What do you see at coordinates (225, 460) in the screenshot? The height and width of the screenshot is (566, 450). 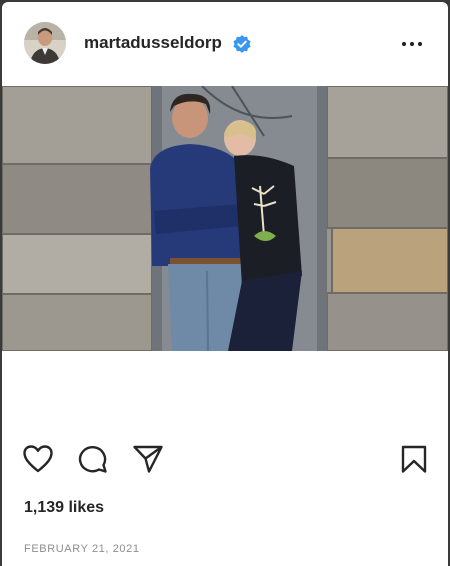 I see `action-bar` at bounding box center [225, 460].